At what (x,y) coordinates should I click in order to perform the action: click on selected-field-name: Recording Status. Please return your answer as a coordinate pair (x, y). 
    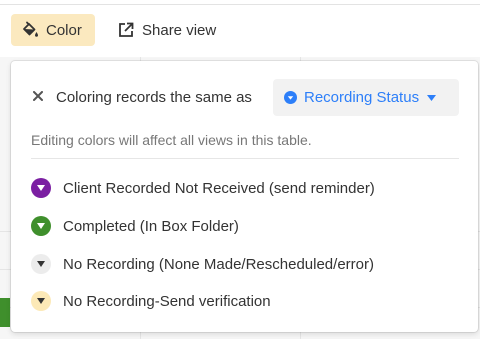
    Looking at the image, I should click on (362, 97).